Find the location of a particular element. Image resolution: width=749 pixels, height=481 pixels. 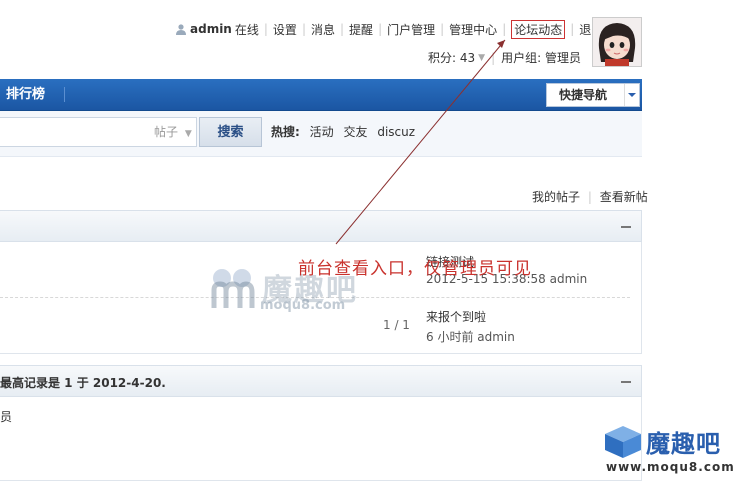

annotation-text: 前台查看入口，仅管理员可见 is located at coordinates (415, 269).